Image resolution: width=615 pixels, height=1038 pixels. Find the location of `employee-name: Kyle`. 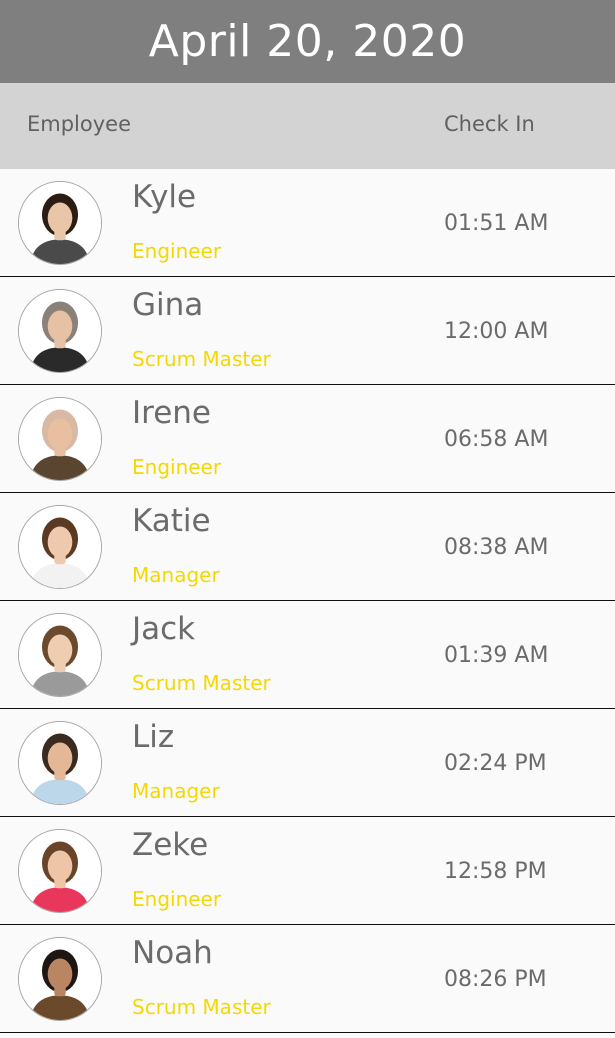

employee-name: Kyle is located at coordinates (164, 197).